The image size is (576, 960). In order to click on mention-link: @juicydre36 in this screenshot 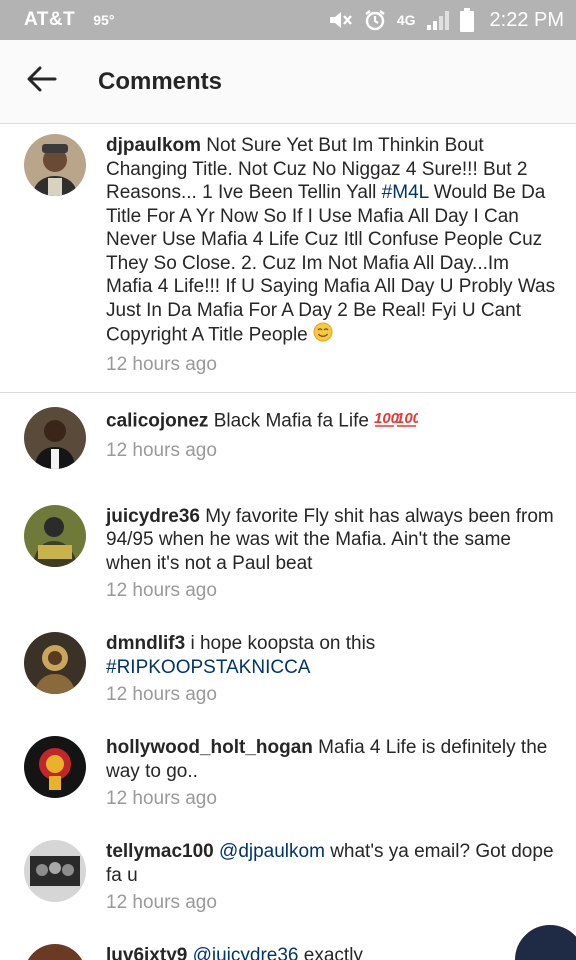, I will do `click(243, 952)`.